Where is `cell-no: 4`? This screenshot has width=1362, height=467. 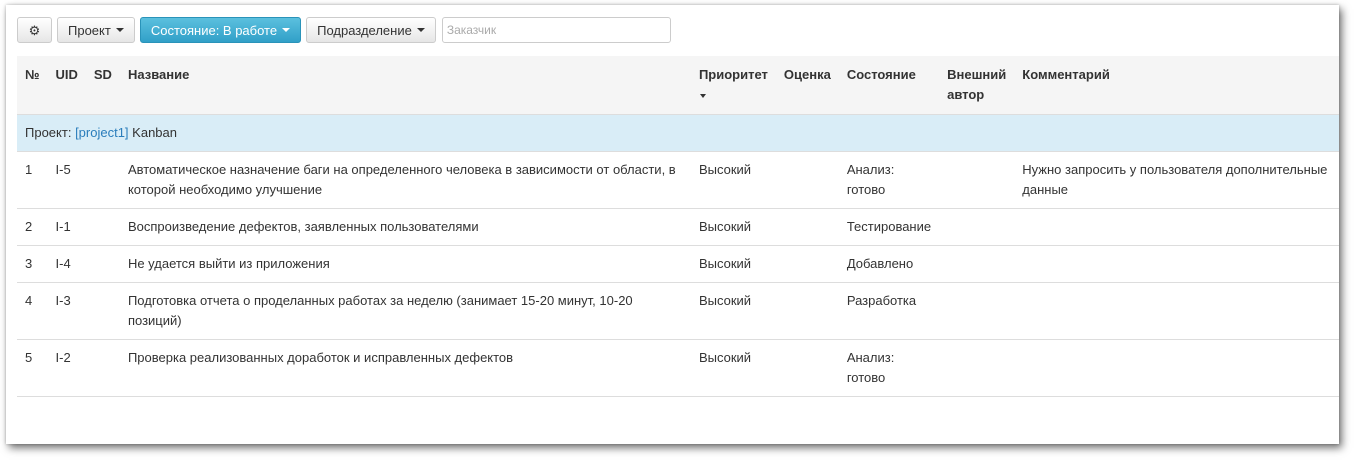 cell-no: 4 is located at coordinates (32, 311).